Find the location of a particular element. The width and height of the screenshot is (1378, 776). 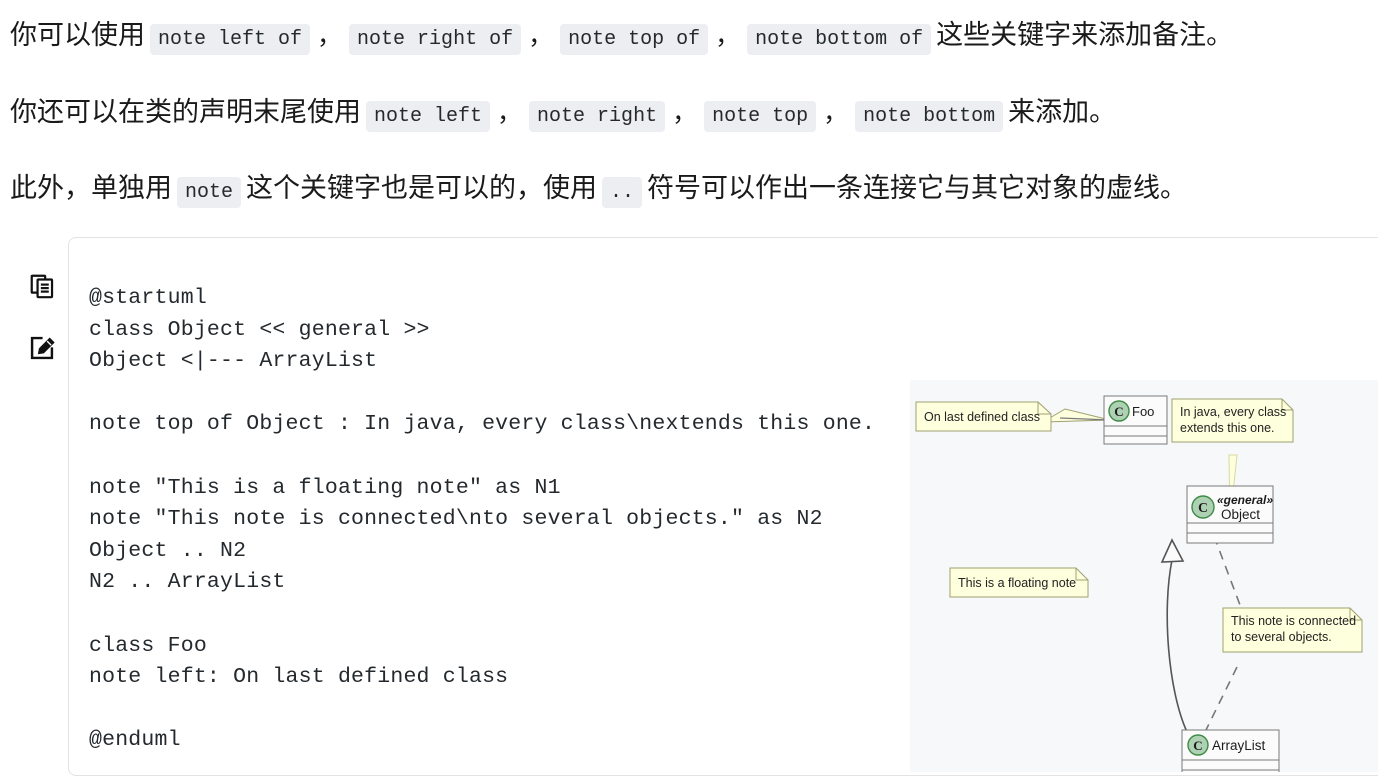

class-box-object: C «general» Object is located at coordinates (1230, 514).